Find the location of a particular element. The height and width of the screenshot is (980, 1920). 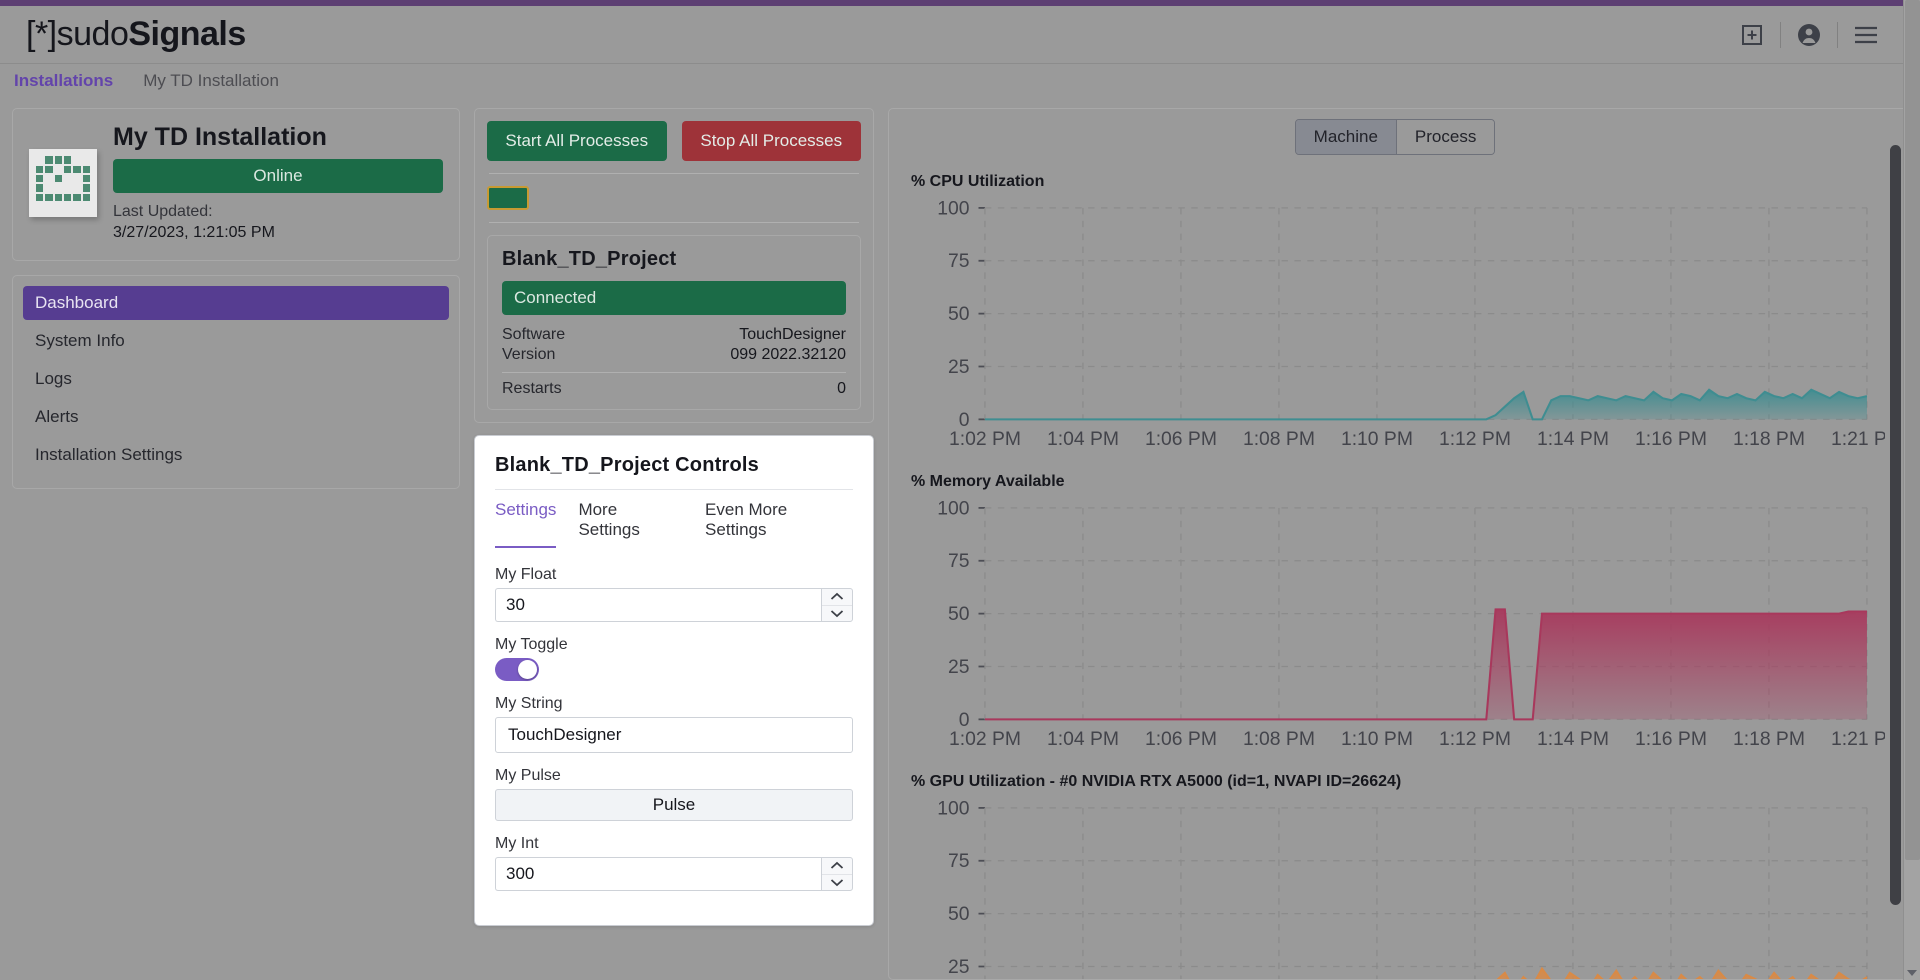

table-row: Restarts 0 is located at coordinates (674, 386).